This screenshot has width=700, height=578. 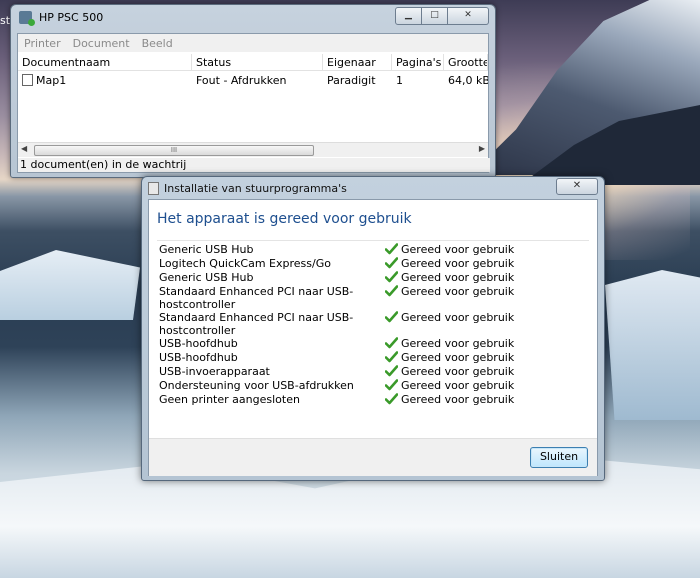 What do you see at coordinates (399, 80) in the screenshot?
I see `cell-pages: 1` at bounding box center [399, 80].